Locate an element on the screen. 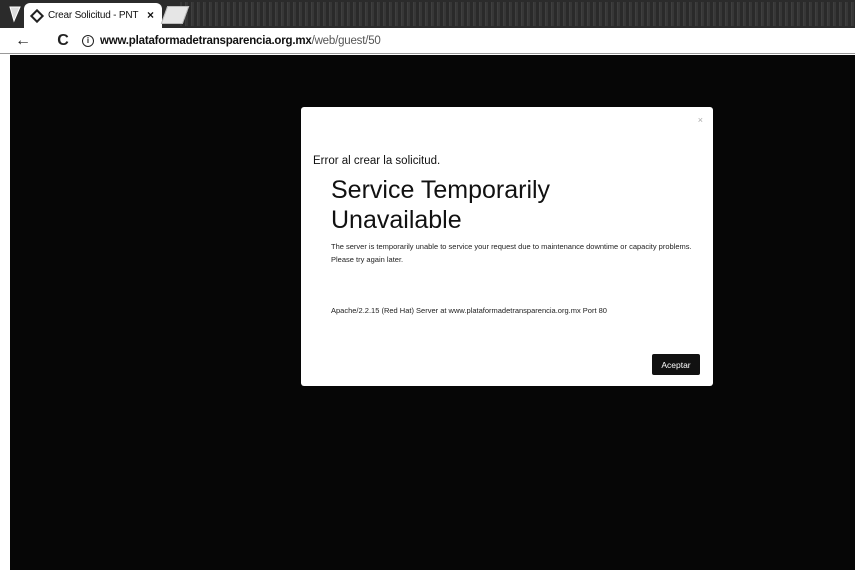 This screenshot has width=855, height=570. url-host: www.plataformadetransparencia.org.mx is located at coordinates (206, 40).